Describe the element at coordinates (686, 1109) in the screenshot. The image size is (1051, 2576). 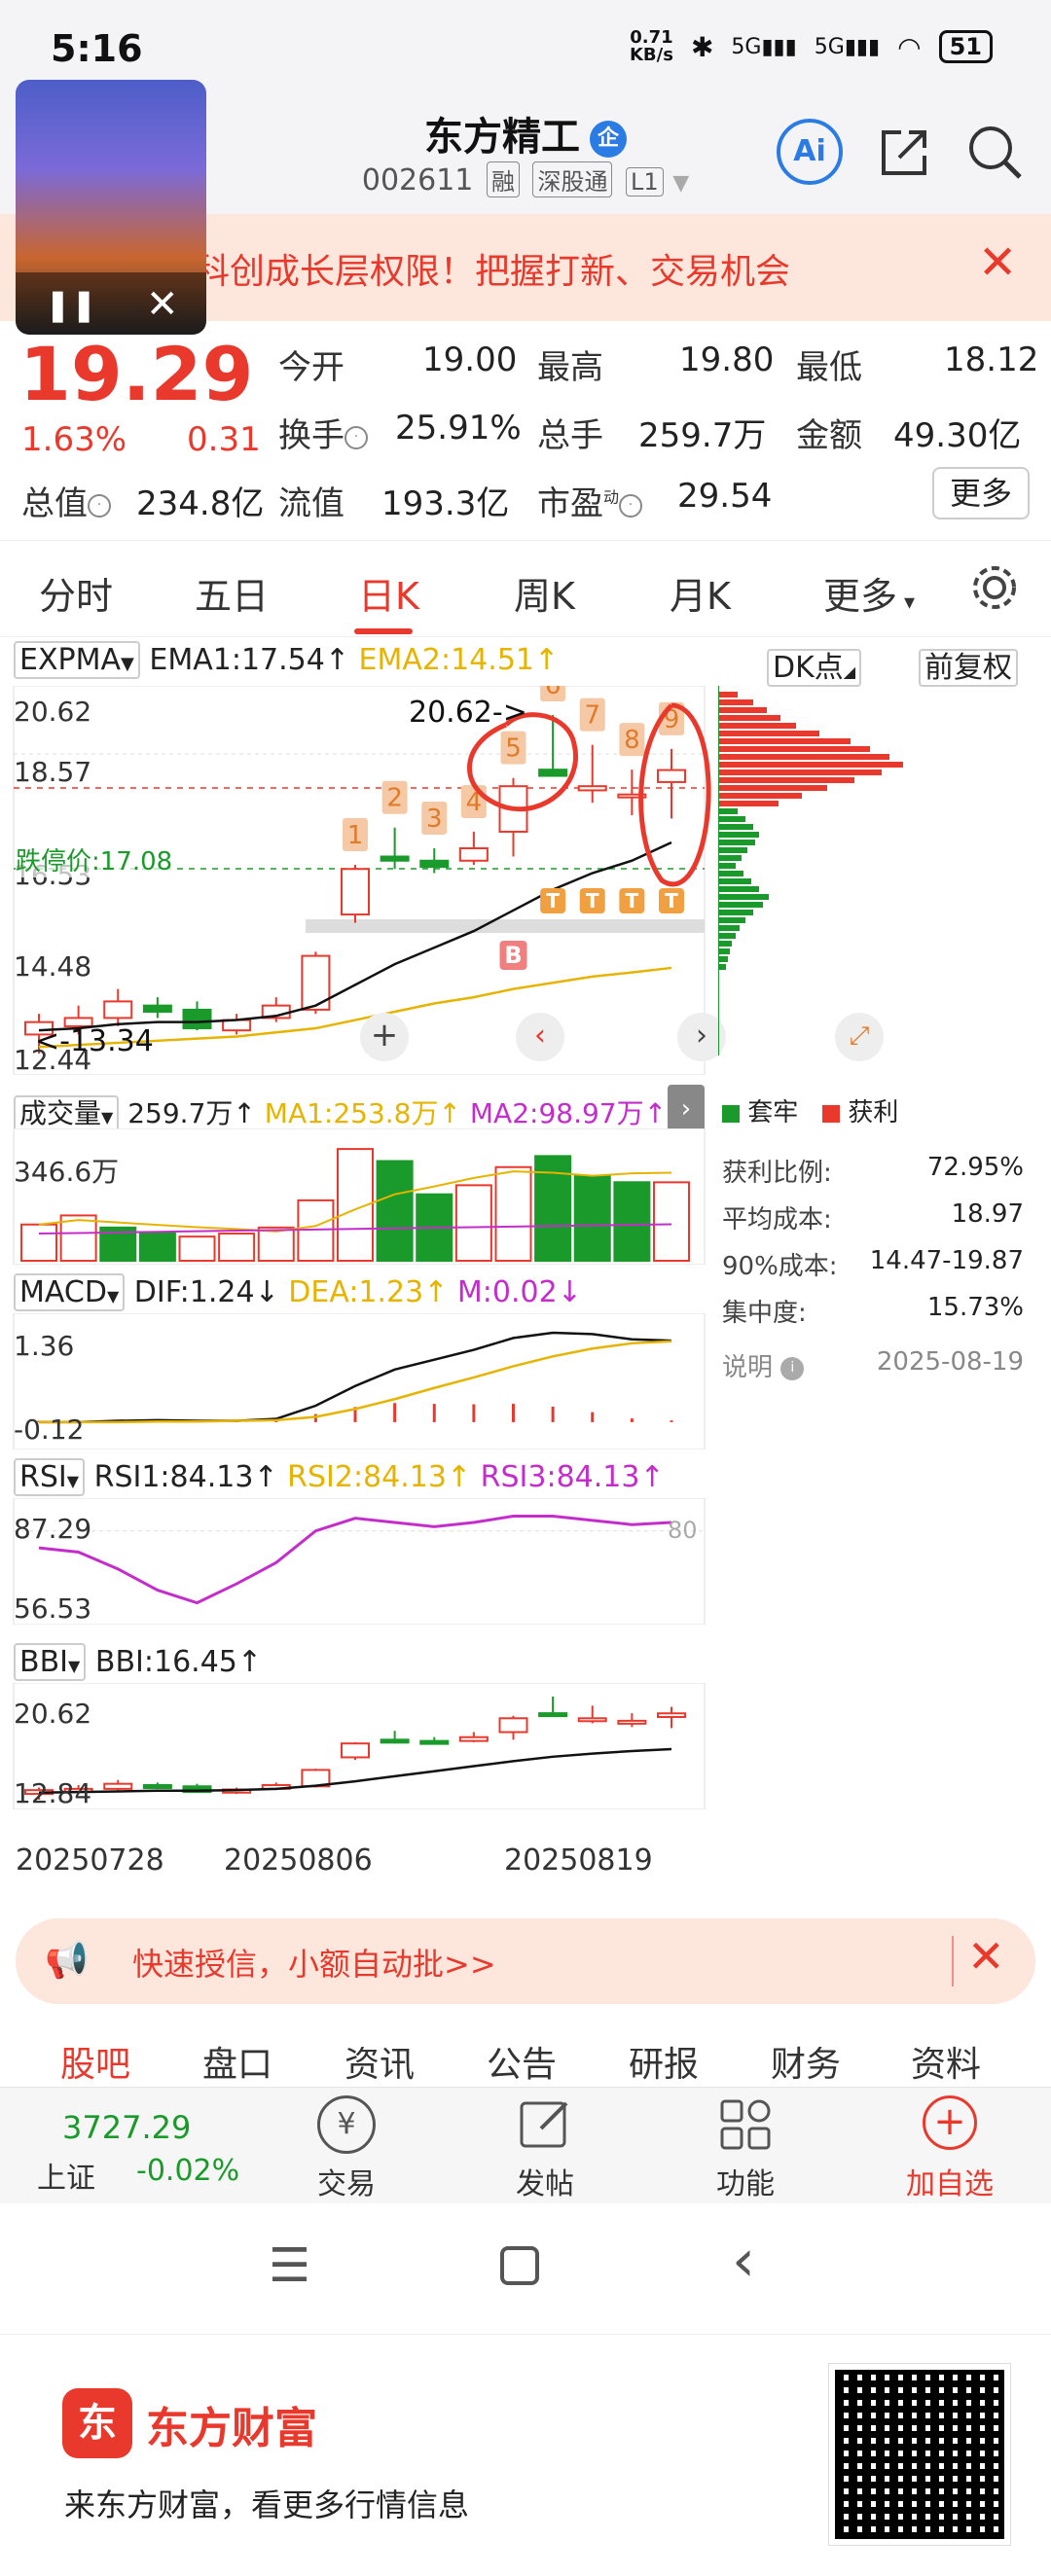
I see `panel-toggle-icon: ›` at that location.